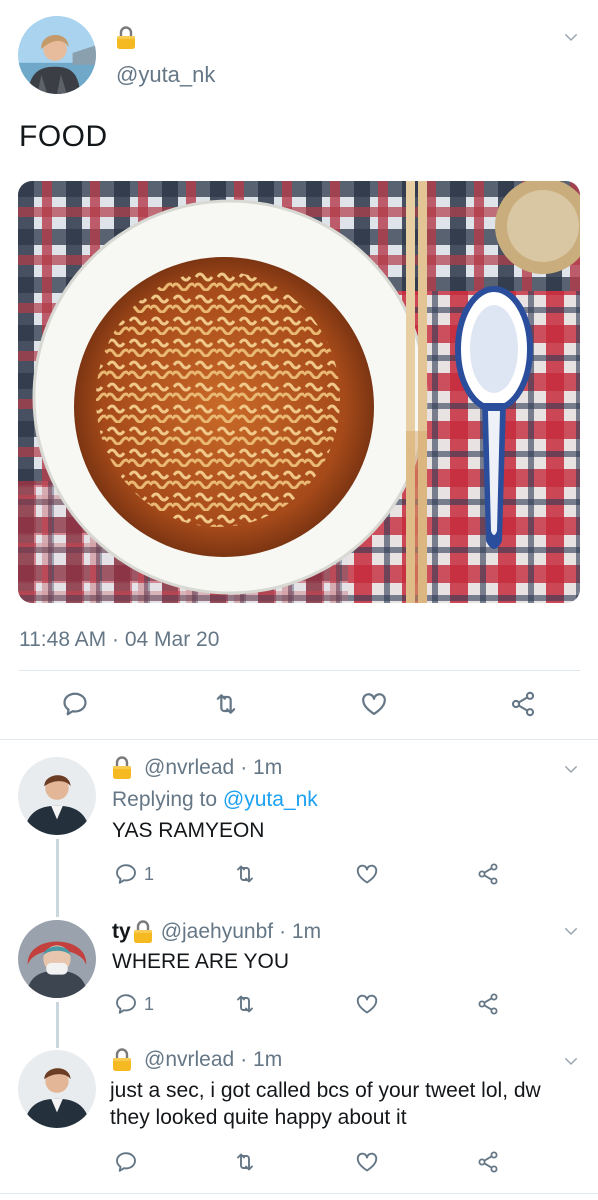 The width and height of the screenshot is (598, 1200). I want to click on reply-text: WHERE ARE YOU, so click(200, 961).